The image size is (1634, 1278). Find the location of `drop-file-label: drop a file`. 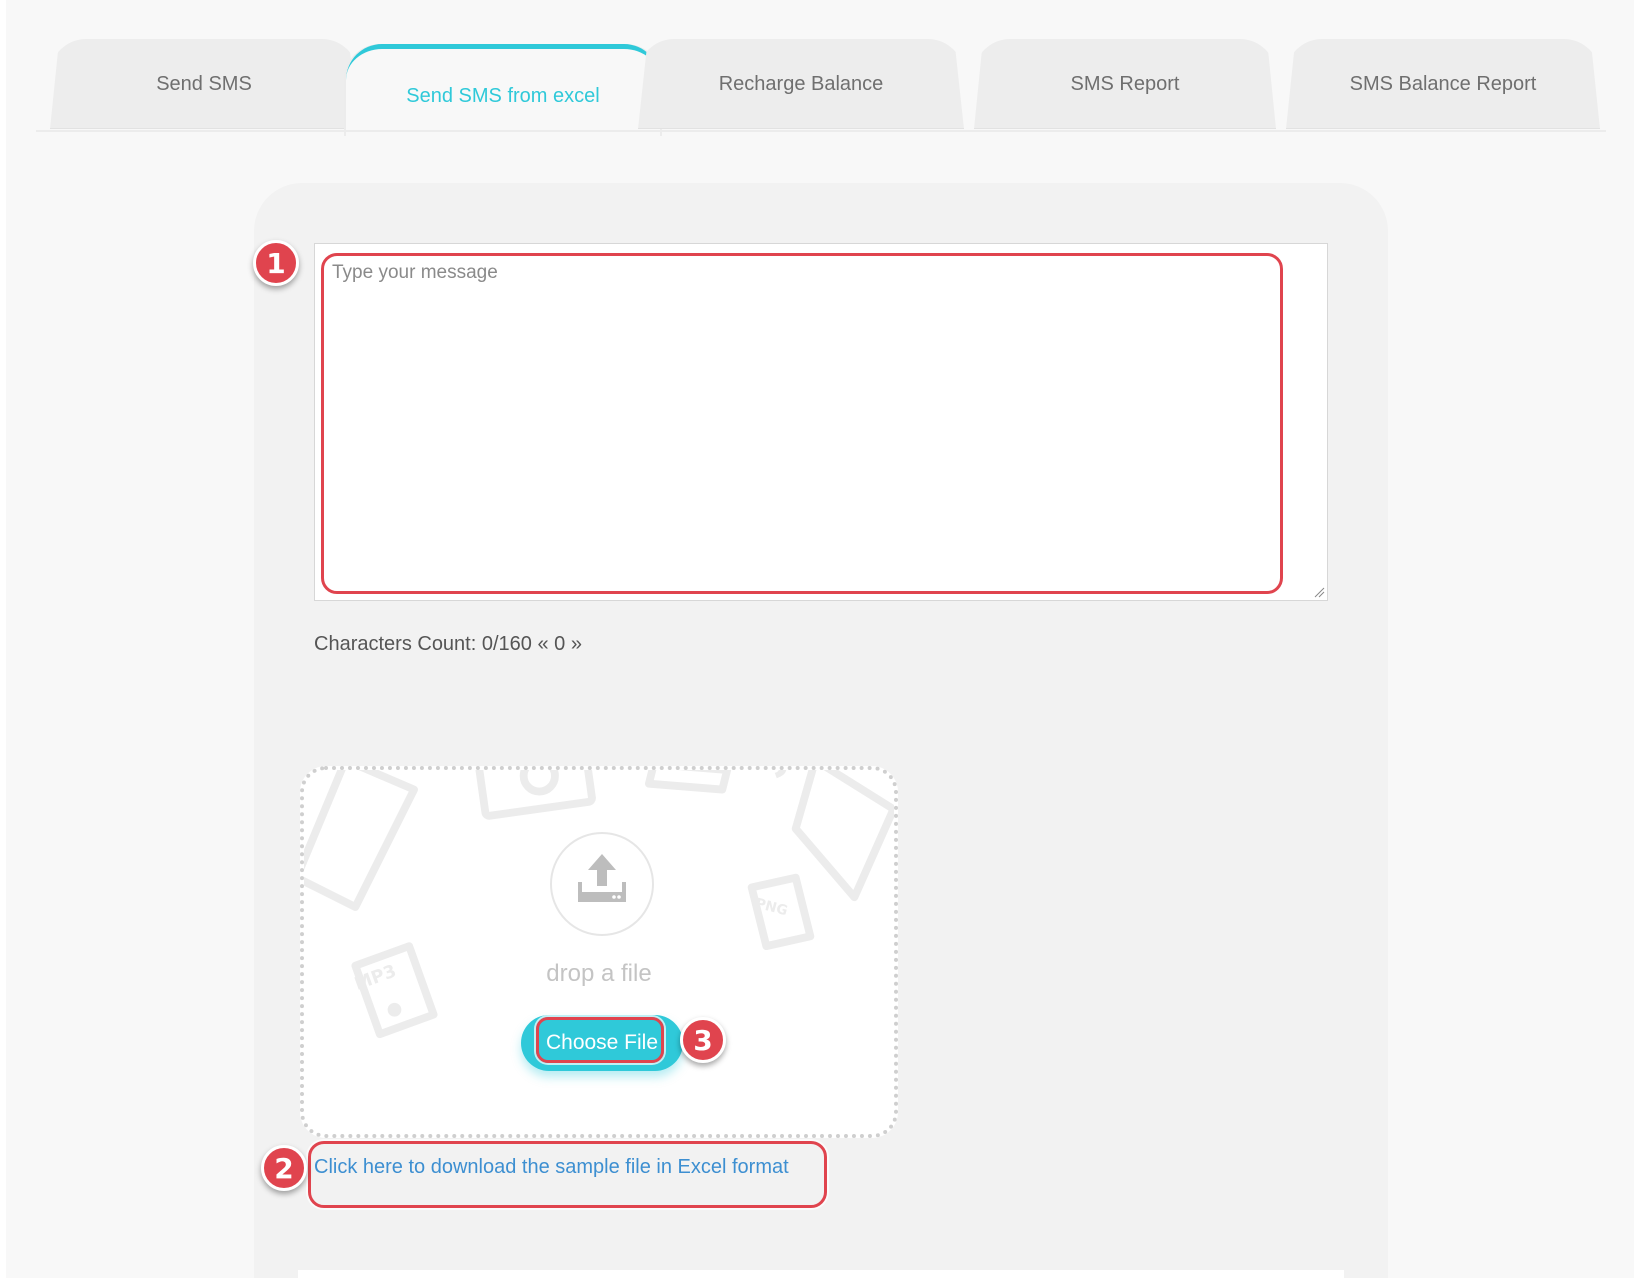

drop-file-label: drop a file is located at coordinates (599, 973).